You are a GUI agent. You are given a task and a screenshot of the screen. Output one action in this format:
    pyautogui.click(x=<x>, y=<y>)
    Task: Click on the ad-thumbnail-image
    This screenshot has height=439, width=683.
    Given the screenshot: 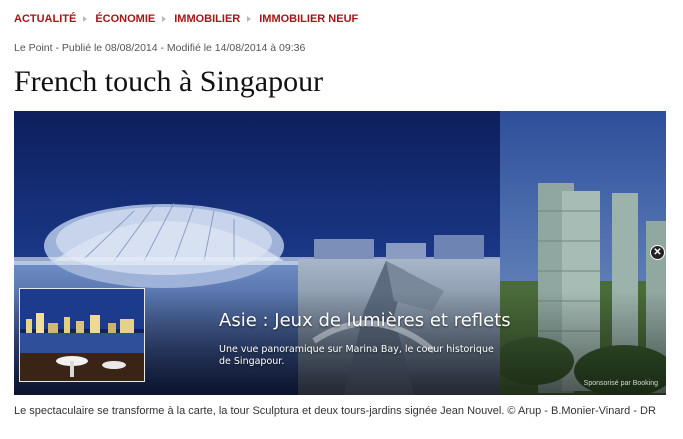 What is the action you would take?
    pyautogui.click(x=82, y=335)
    